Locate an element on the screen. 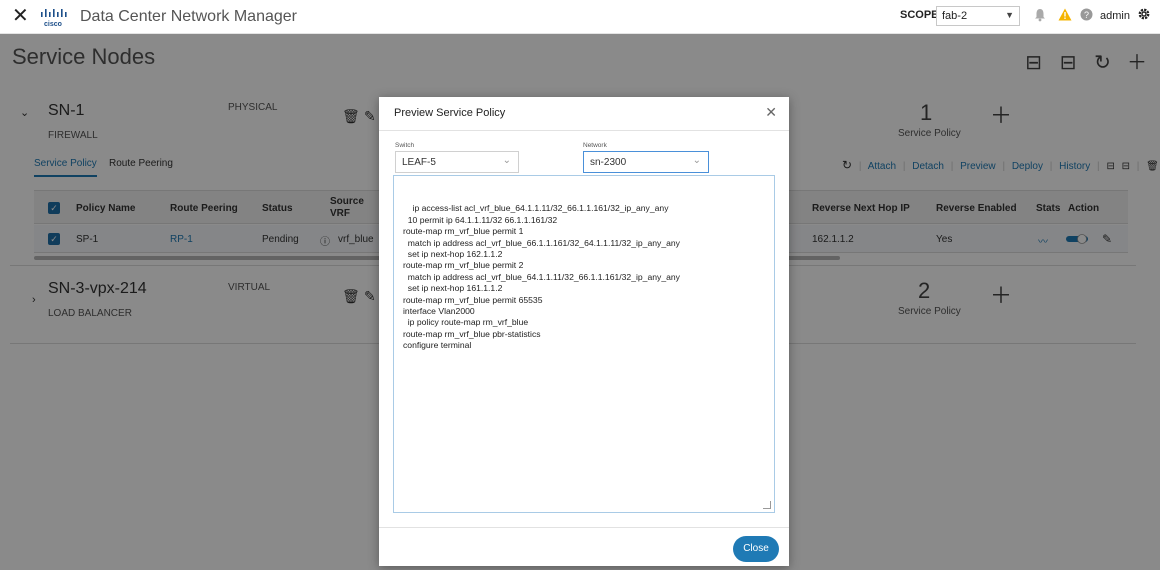  scope-value: fab-2 is located at coordinates (955, 16).